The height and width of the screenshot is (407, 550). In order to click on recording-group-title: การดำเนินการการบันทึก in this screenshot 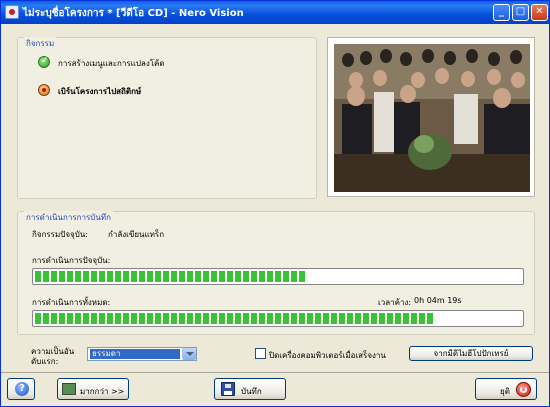, I will do `click(68, 217)`.